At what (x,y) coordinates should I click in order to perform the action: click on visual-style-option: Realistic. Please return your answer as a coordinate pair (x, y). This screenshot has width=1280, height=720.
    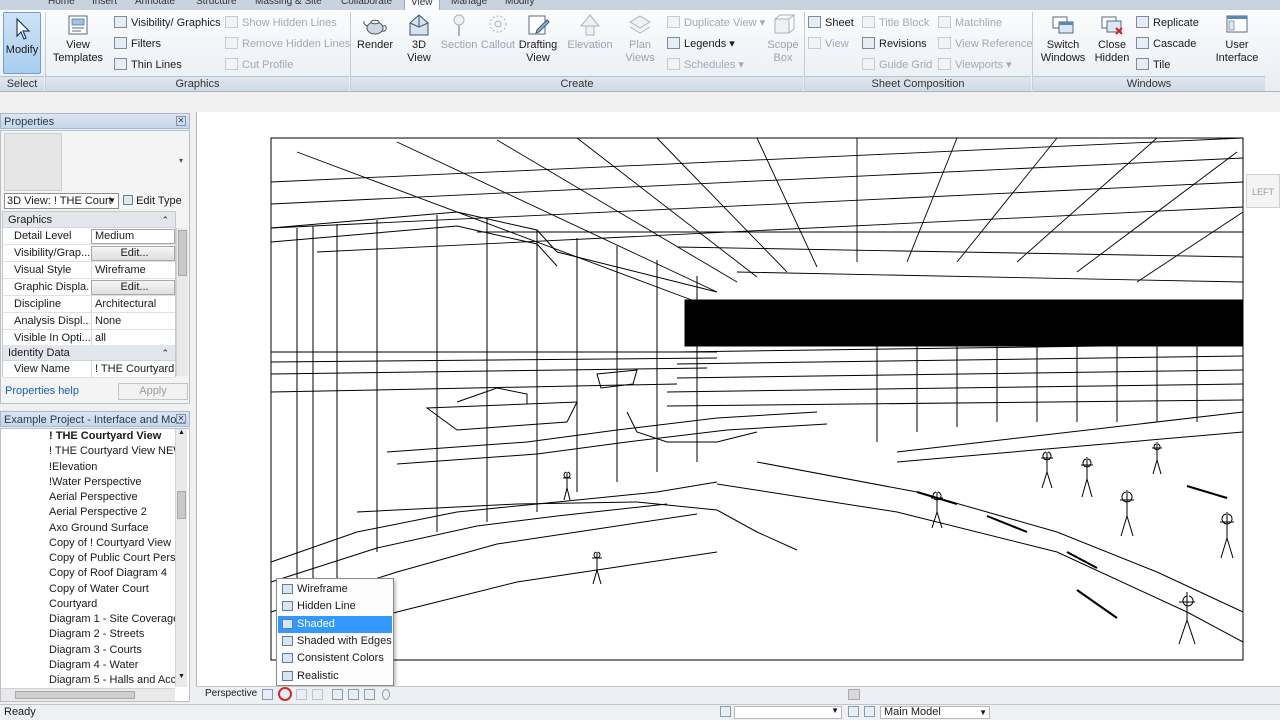
    Looking at the image, I should click on (335, 676).